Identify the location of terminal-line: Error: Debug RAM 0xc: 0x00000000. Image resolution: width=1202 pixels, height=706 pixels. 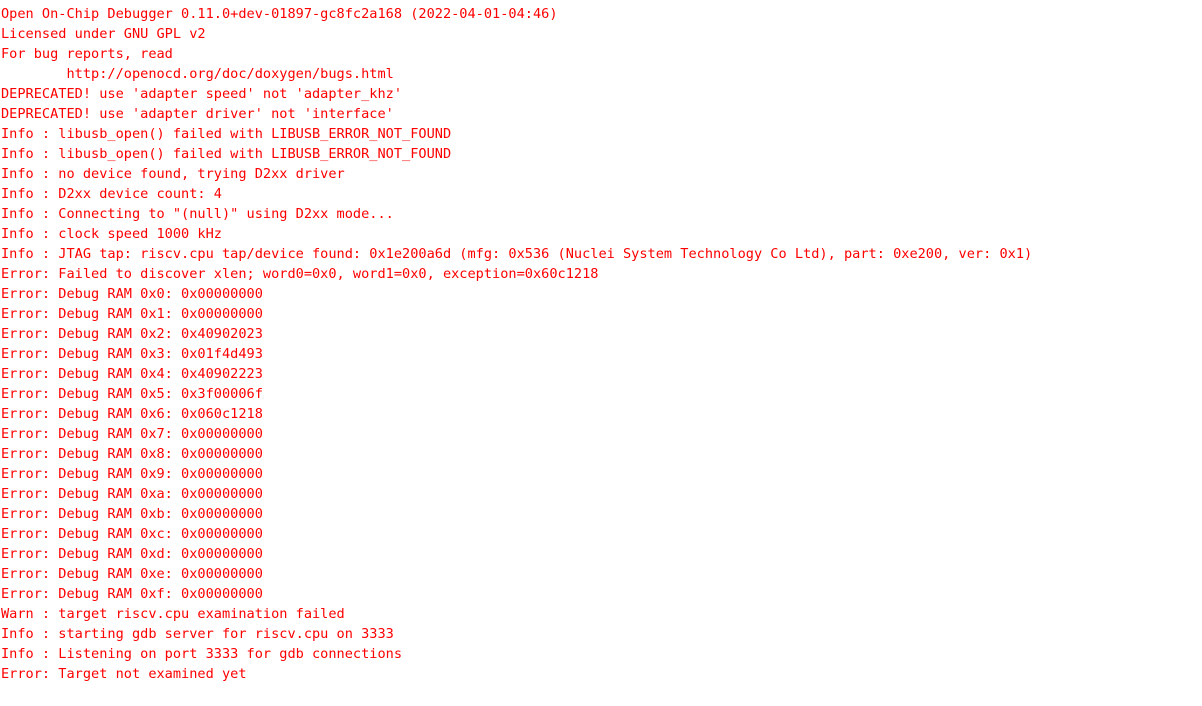
(132, 534).